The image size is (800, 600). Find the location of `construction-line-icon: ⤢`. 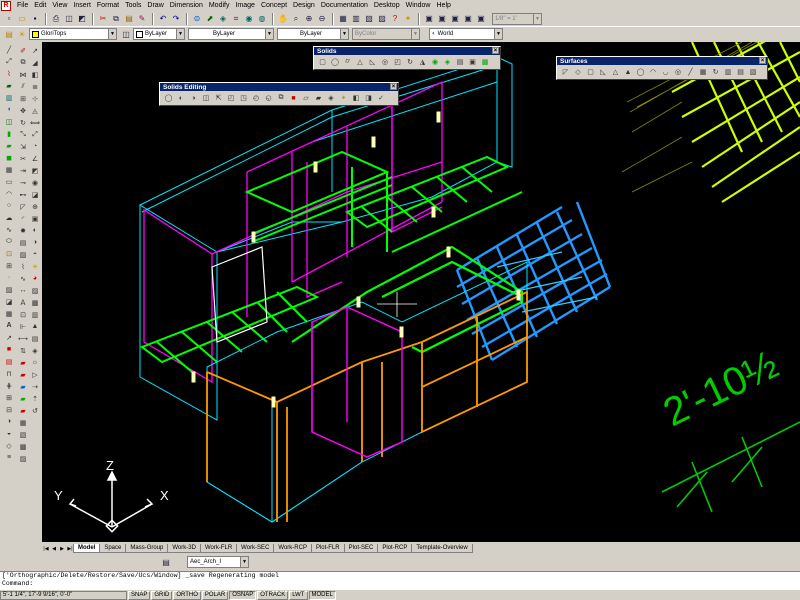

construction-line-icon: ⤢ is located at coordinates (9, 61).